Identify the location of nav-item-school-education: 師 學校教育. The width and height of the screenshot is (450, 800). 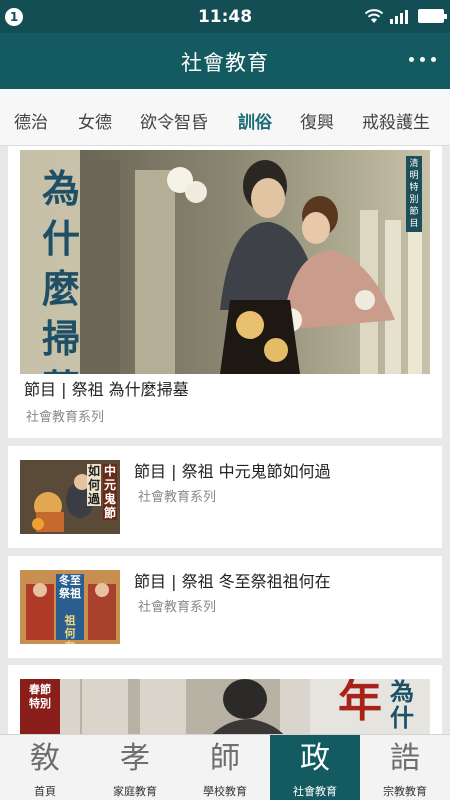
(225, 767).